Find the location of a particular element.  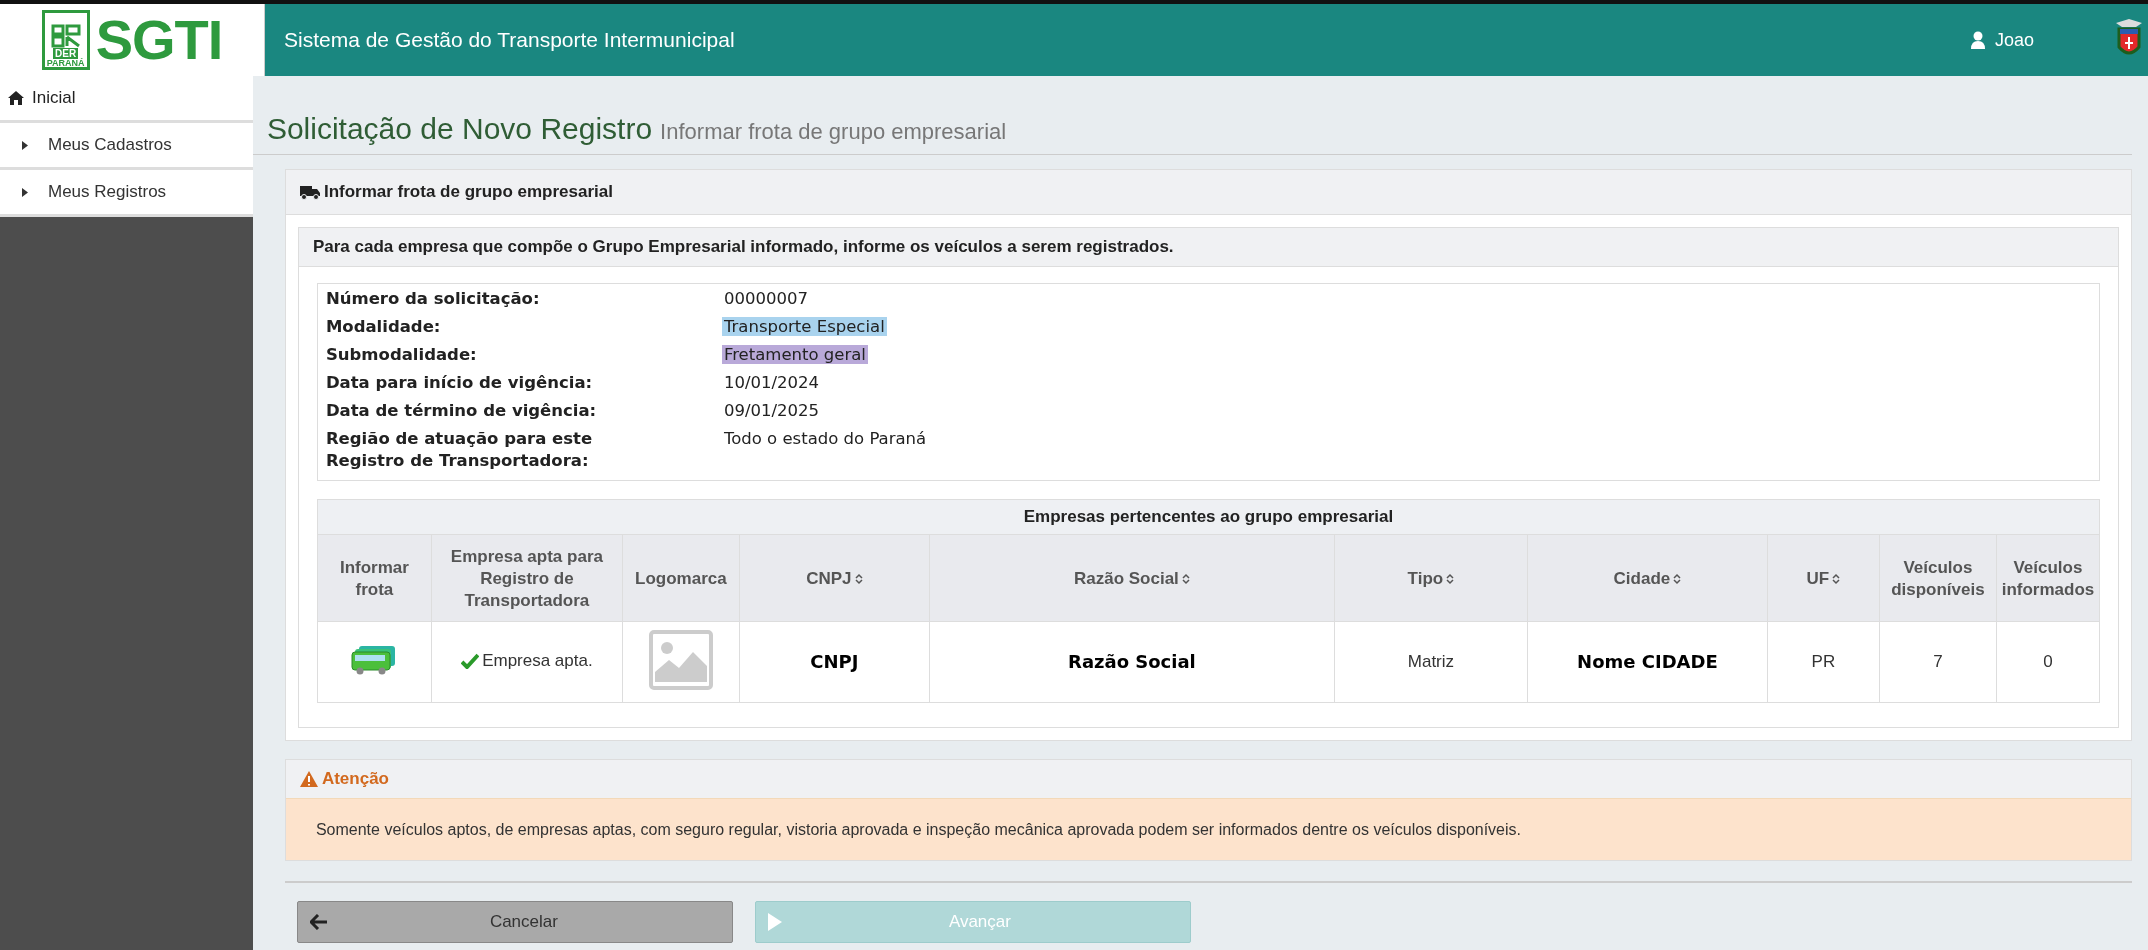

field-label: Data de término de vigência: is located at coordinates (461, 411).